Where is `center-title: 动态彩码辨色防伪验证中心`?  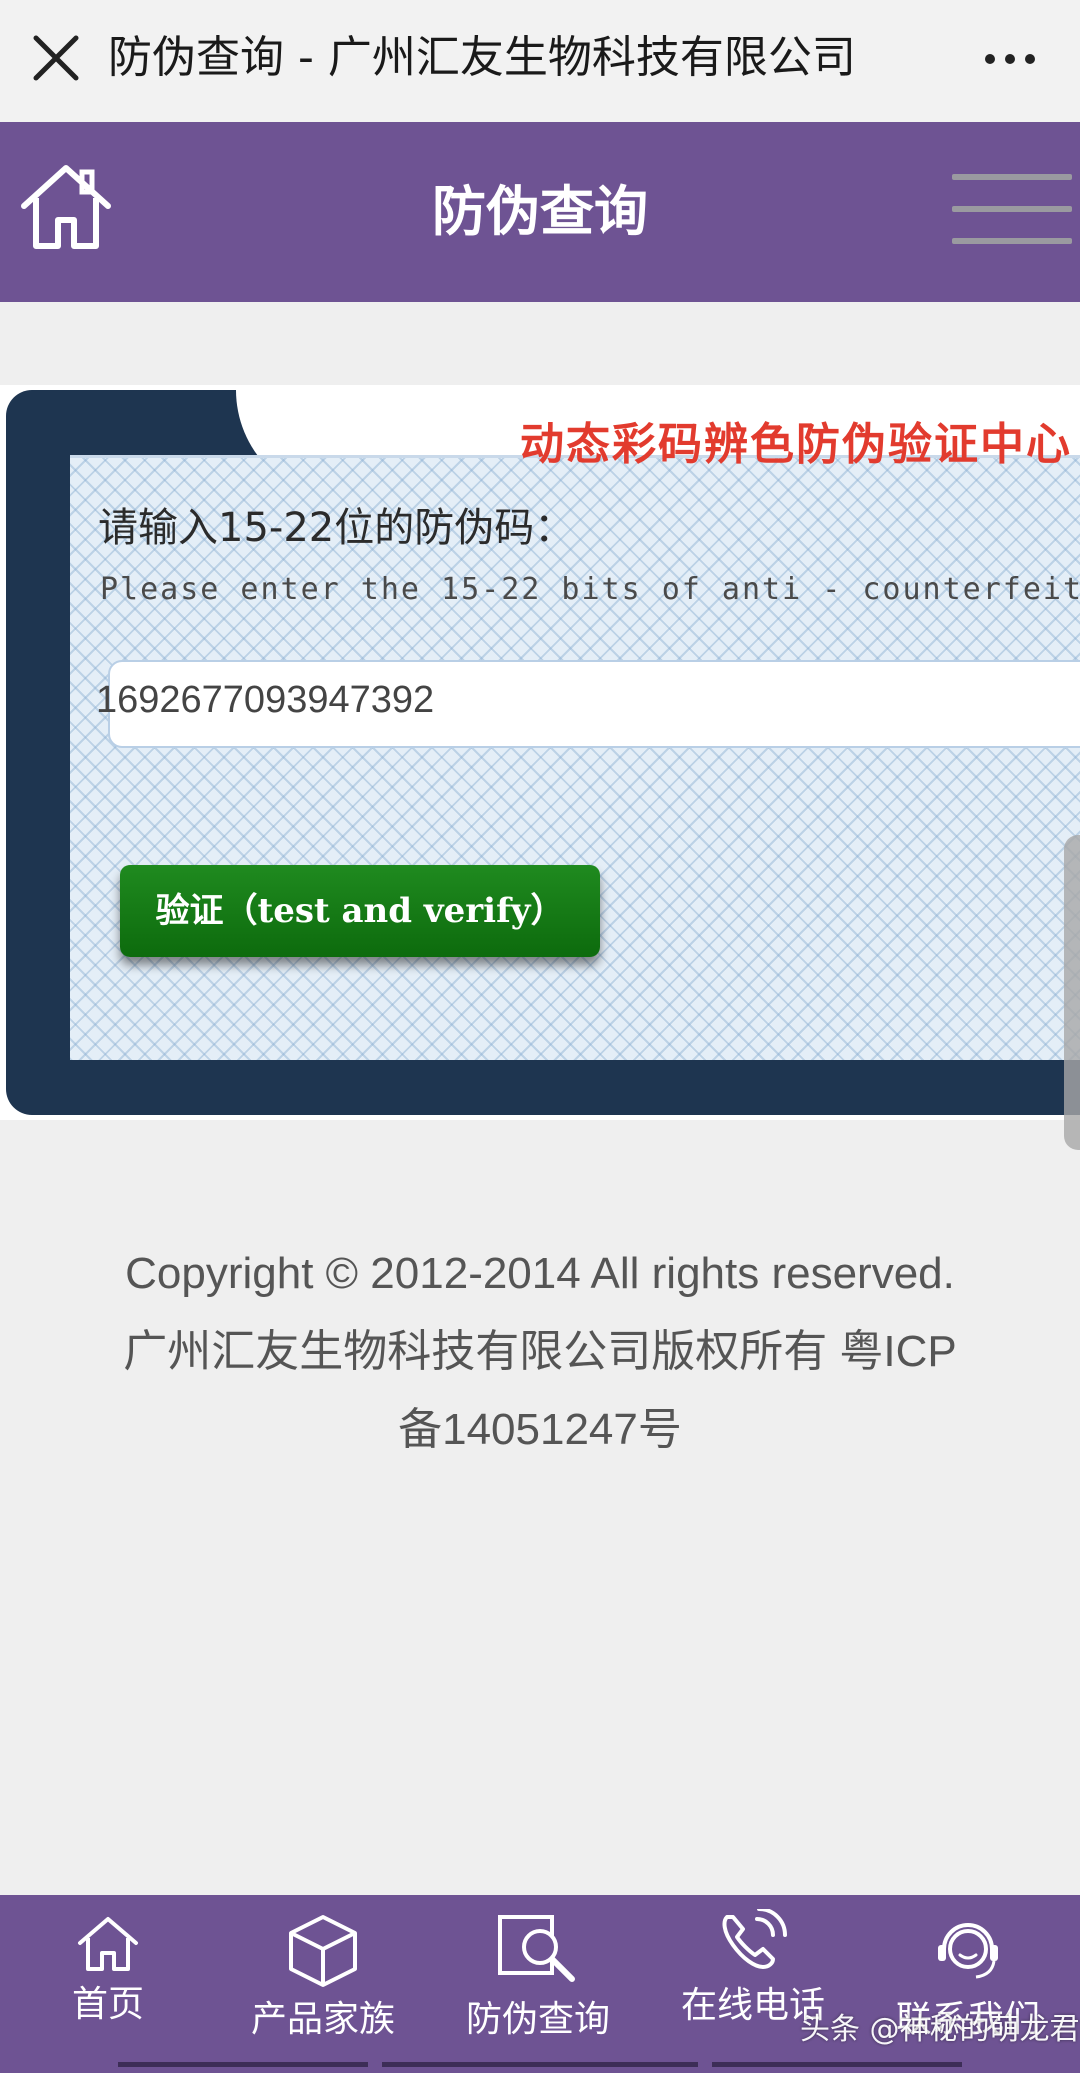 center-title: 动态彩码辨色防伪验证中心 is located at coordinates (796, 444).